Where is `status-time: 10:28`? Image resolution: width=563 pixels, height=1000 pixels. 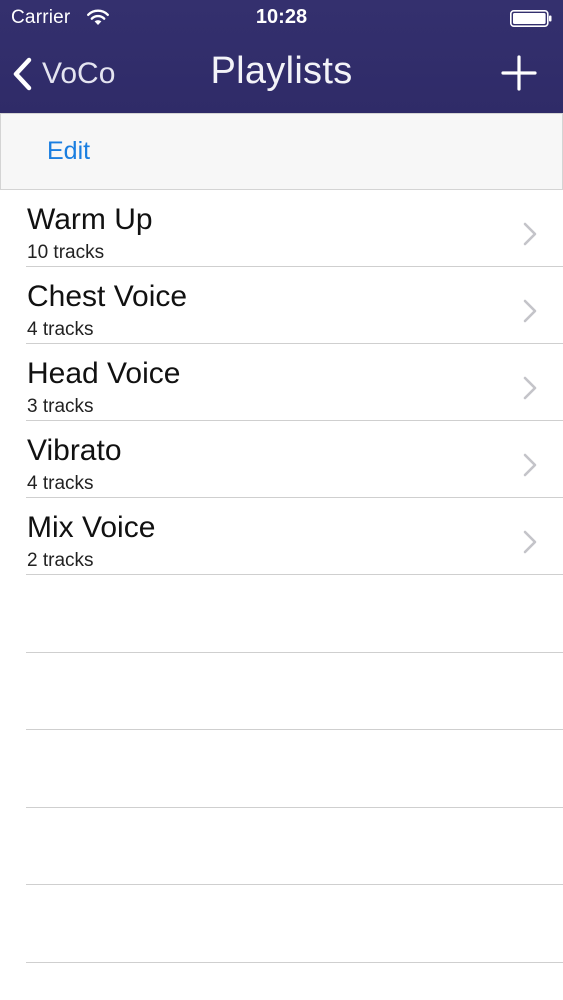 status-time: 10:28 is located at coordinates (281, 17).